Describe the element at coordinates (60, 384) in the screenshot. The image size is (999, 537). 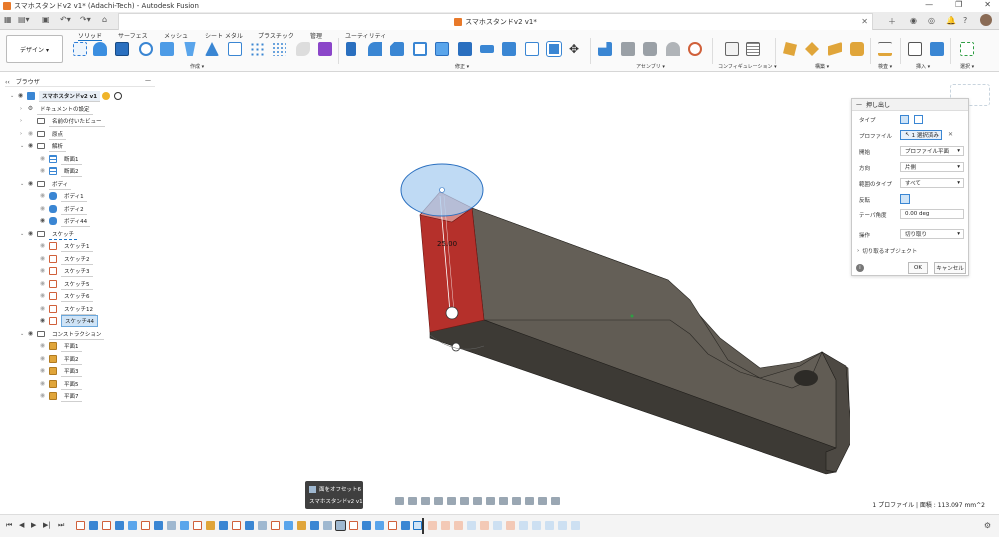
I see `tree-item-plane5: ◉ 平面5` at that location.